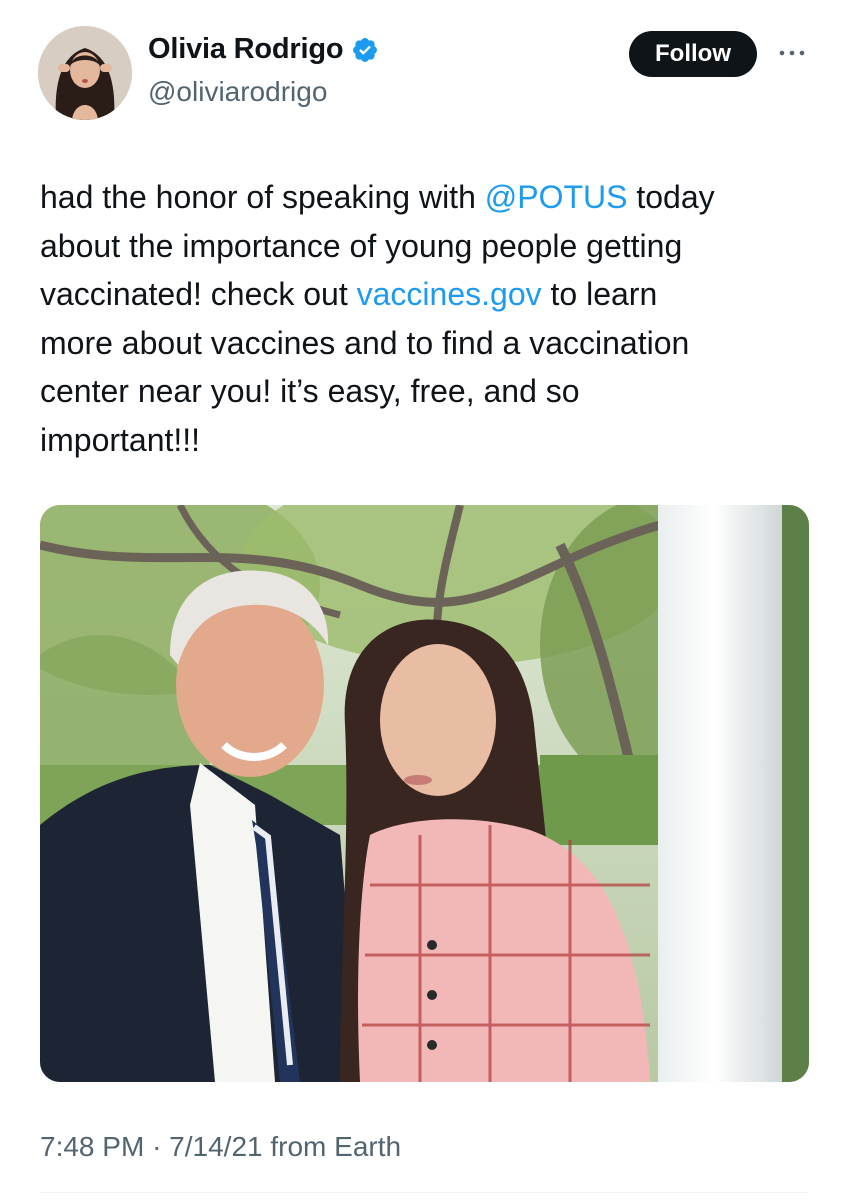 This screenshot has width=849, height=1200. I want to click on more-options-icon, so click(792, 53).